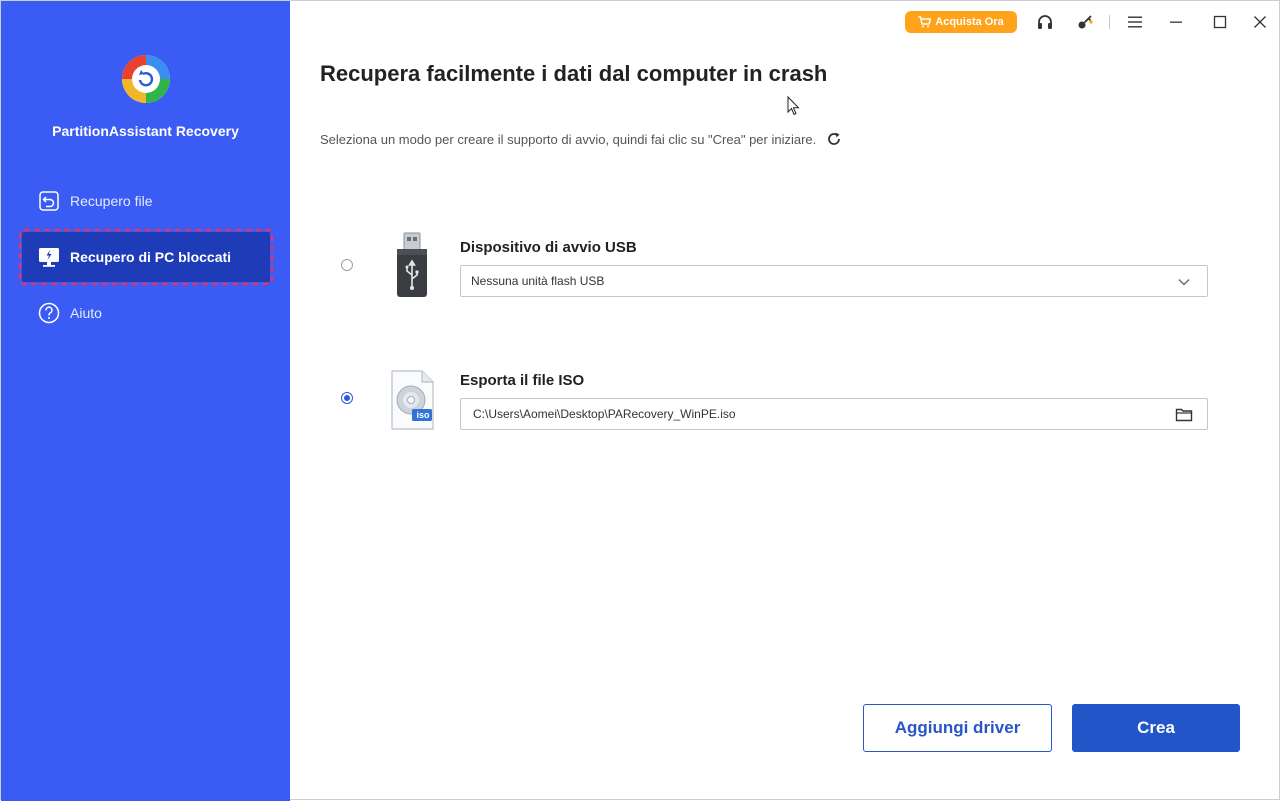  I want to click on app-name: PartitionAssistant Recovery, so click(145, 131).